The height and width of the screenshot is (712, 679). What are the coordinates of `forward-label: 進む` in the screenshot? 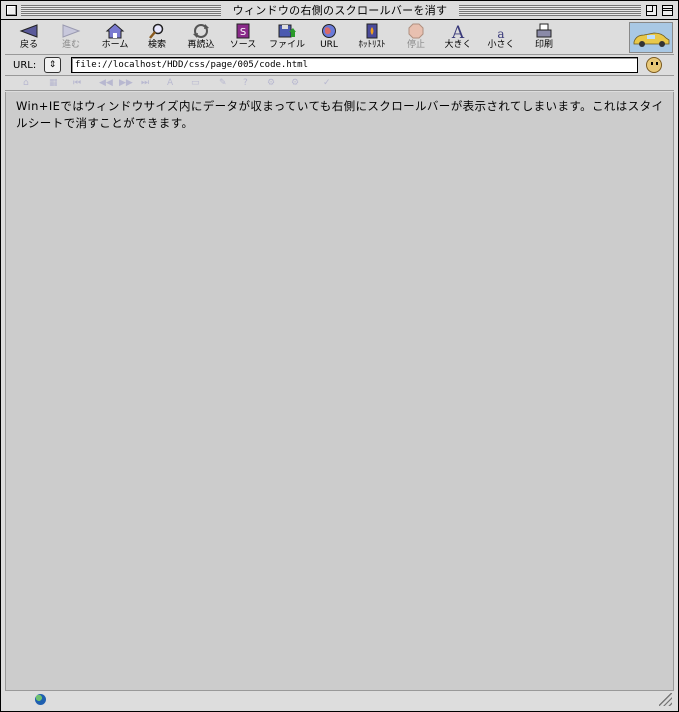 It's located at (70, 45).